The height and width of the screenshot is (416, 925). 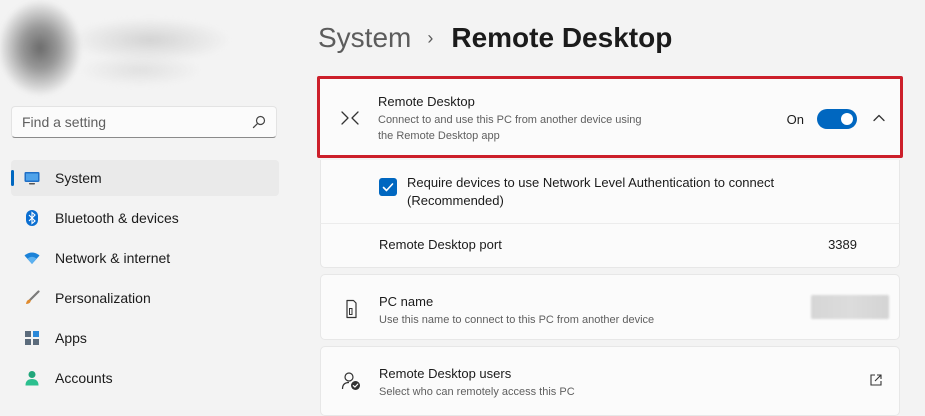 I want to click on apps-icon, so click(x=32, y=338).